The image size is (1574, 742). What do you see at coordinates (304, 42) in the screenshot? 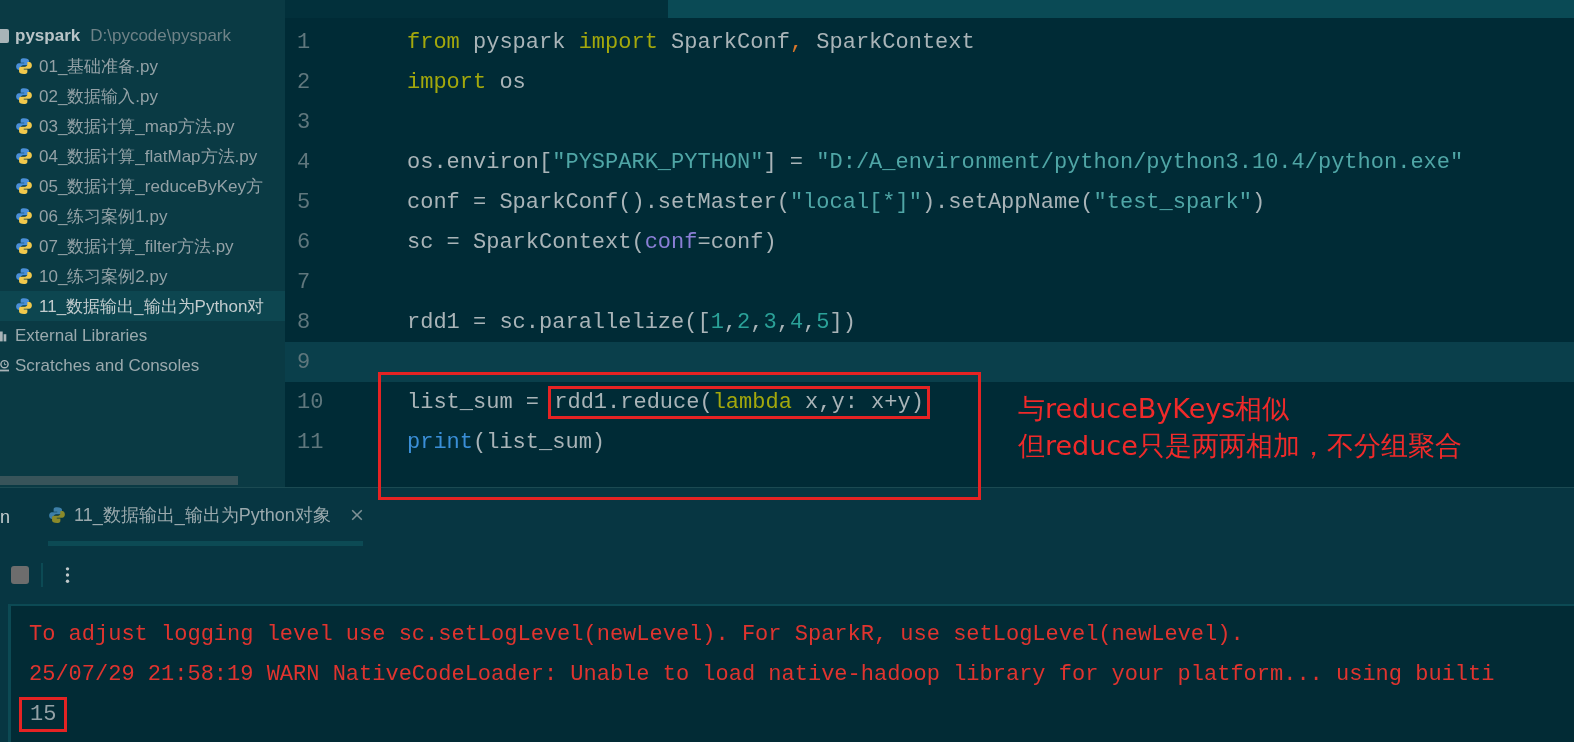
I see `line-number: 1` at bounding box center [304, 42].